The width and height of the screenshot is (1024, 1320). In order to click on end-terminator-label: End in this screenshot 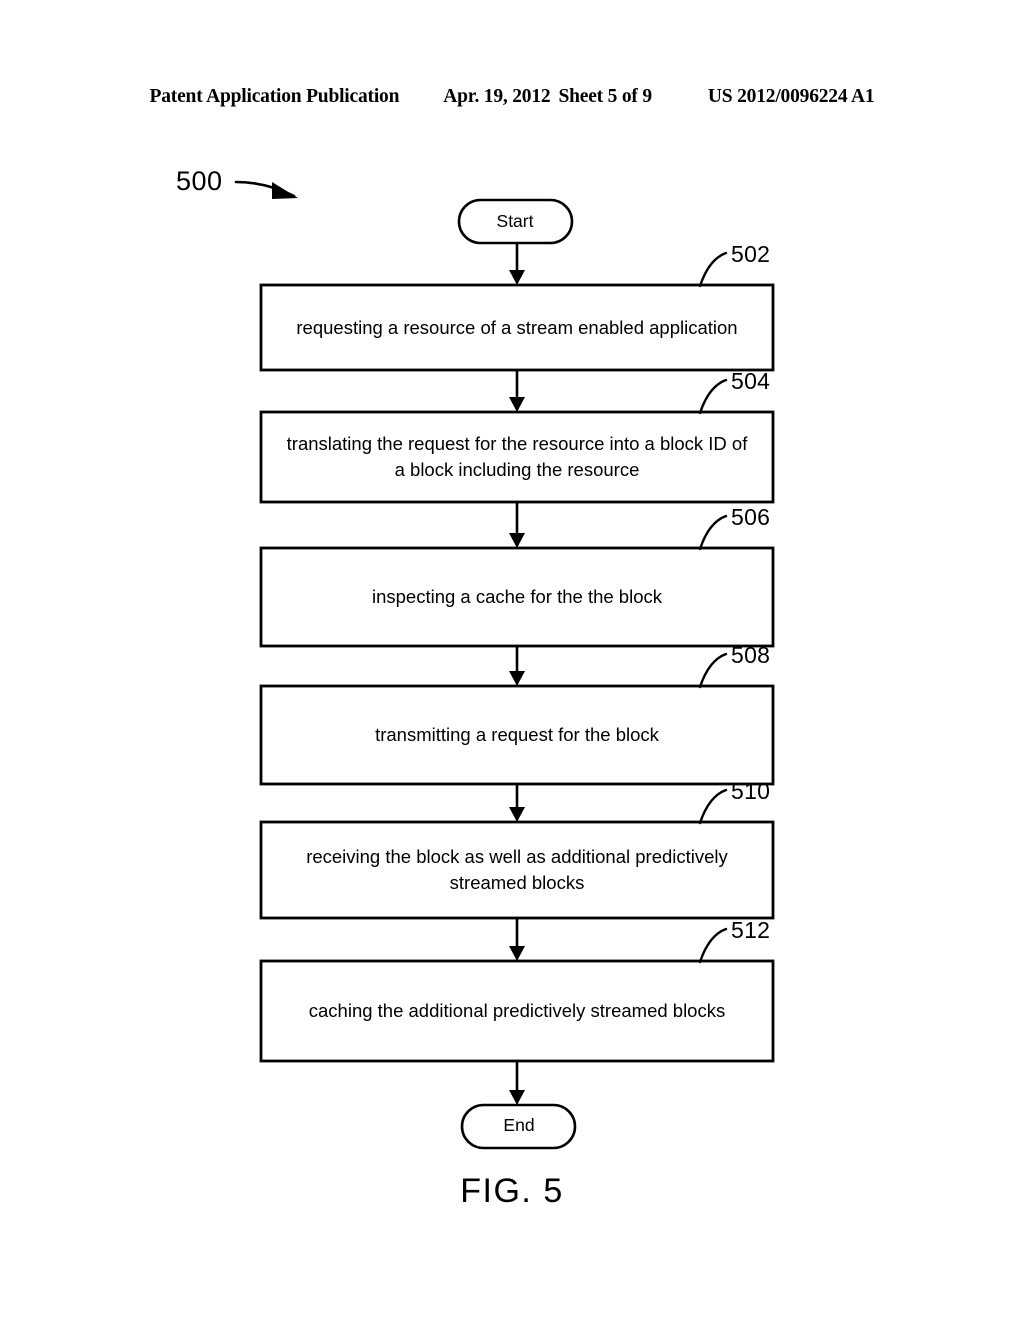, I will do `click(519, 1125)`.